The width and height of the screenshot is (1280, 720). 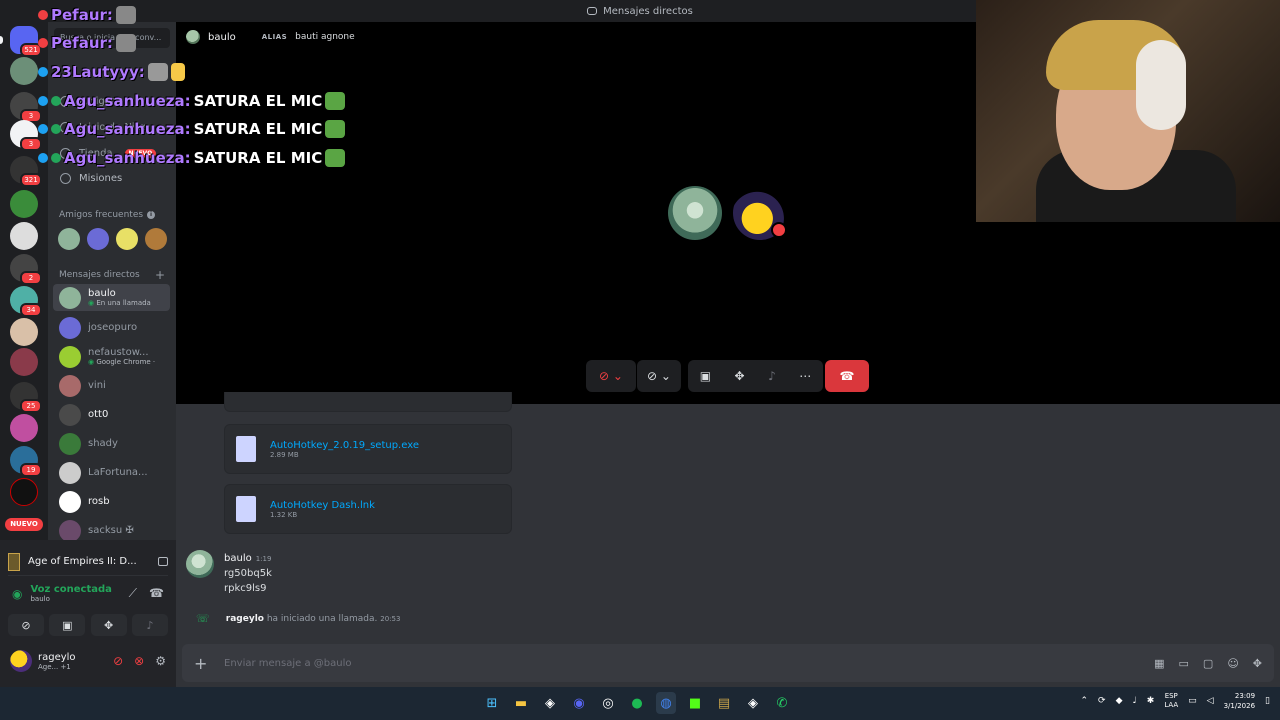 I want to click on soundboard-icon: ♪, so click(x=772, y=376).